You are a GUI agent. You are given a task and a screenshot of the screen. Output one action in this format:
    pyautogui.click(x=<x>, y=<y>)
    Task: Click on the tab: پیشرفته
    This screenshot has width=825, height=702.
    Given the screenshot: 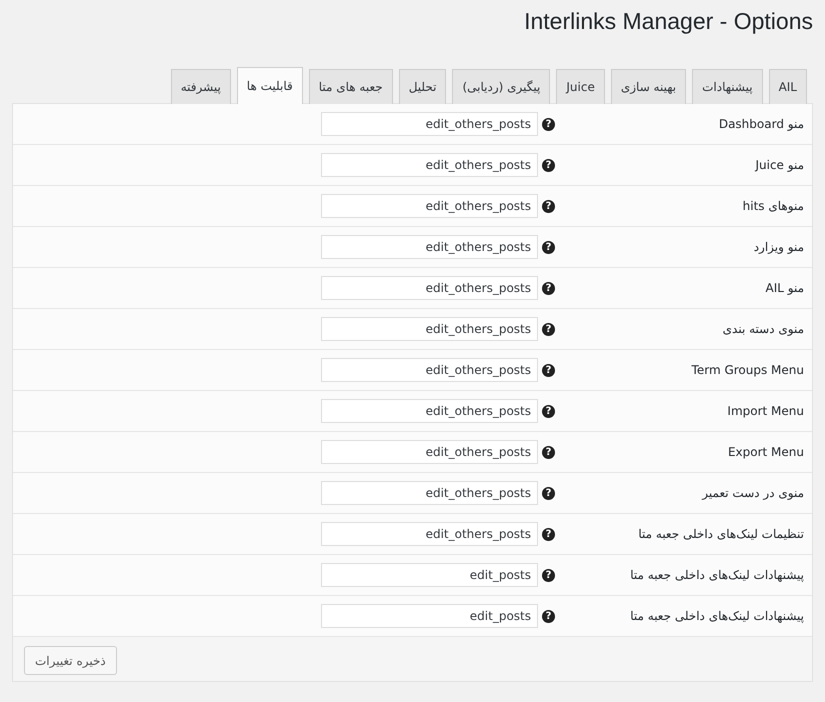 What is the action you would take?
    pyautogui.click(x=200, y=86)
    